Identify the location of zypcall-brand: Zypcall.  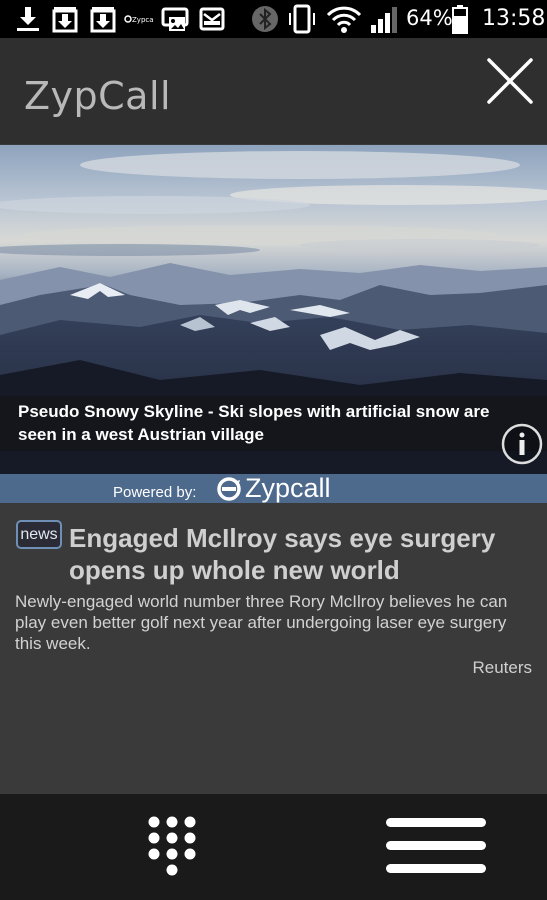
(273, 488).